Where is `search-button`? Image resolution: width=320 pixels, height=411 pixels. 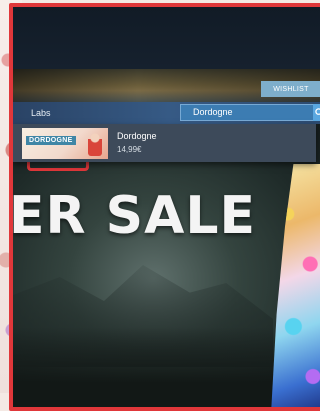 search-button is located at coordinates (316, 112).